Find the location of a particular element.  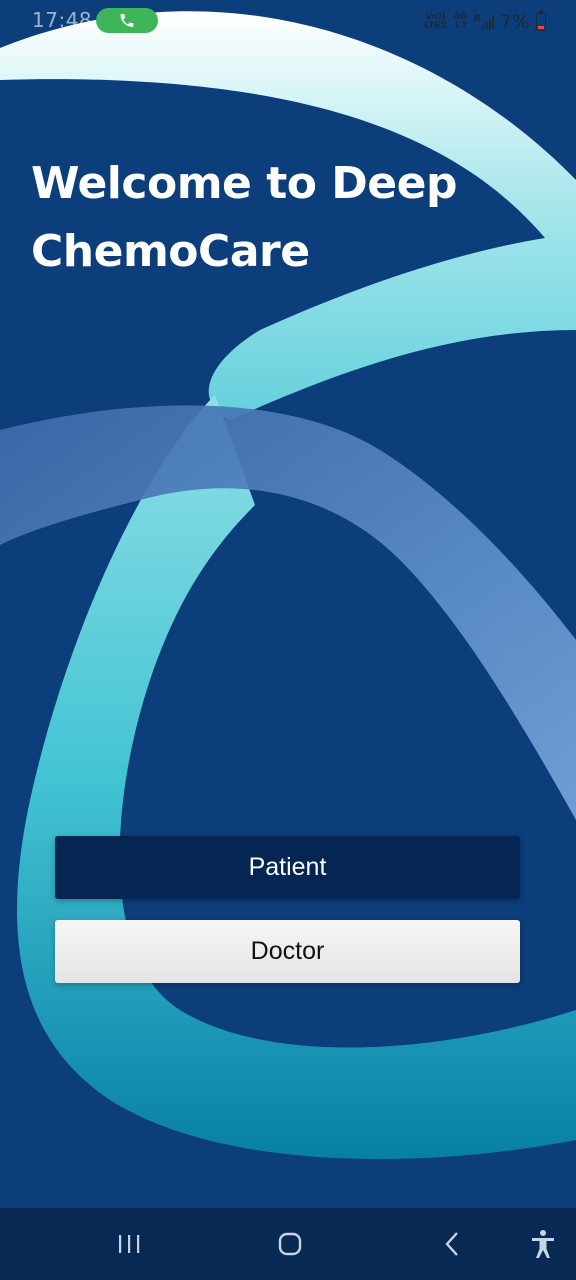

status-bar: 17:48 Vo)) LTE2 4G ↓↑ R 7% is located at coordinates (288, 22).